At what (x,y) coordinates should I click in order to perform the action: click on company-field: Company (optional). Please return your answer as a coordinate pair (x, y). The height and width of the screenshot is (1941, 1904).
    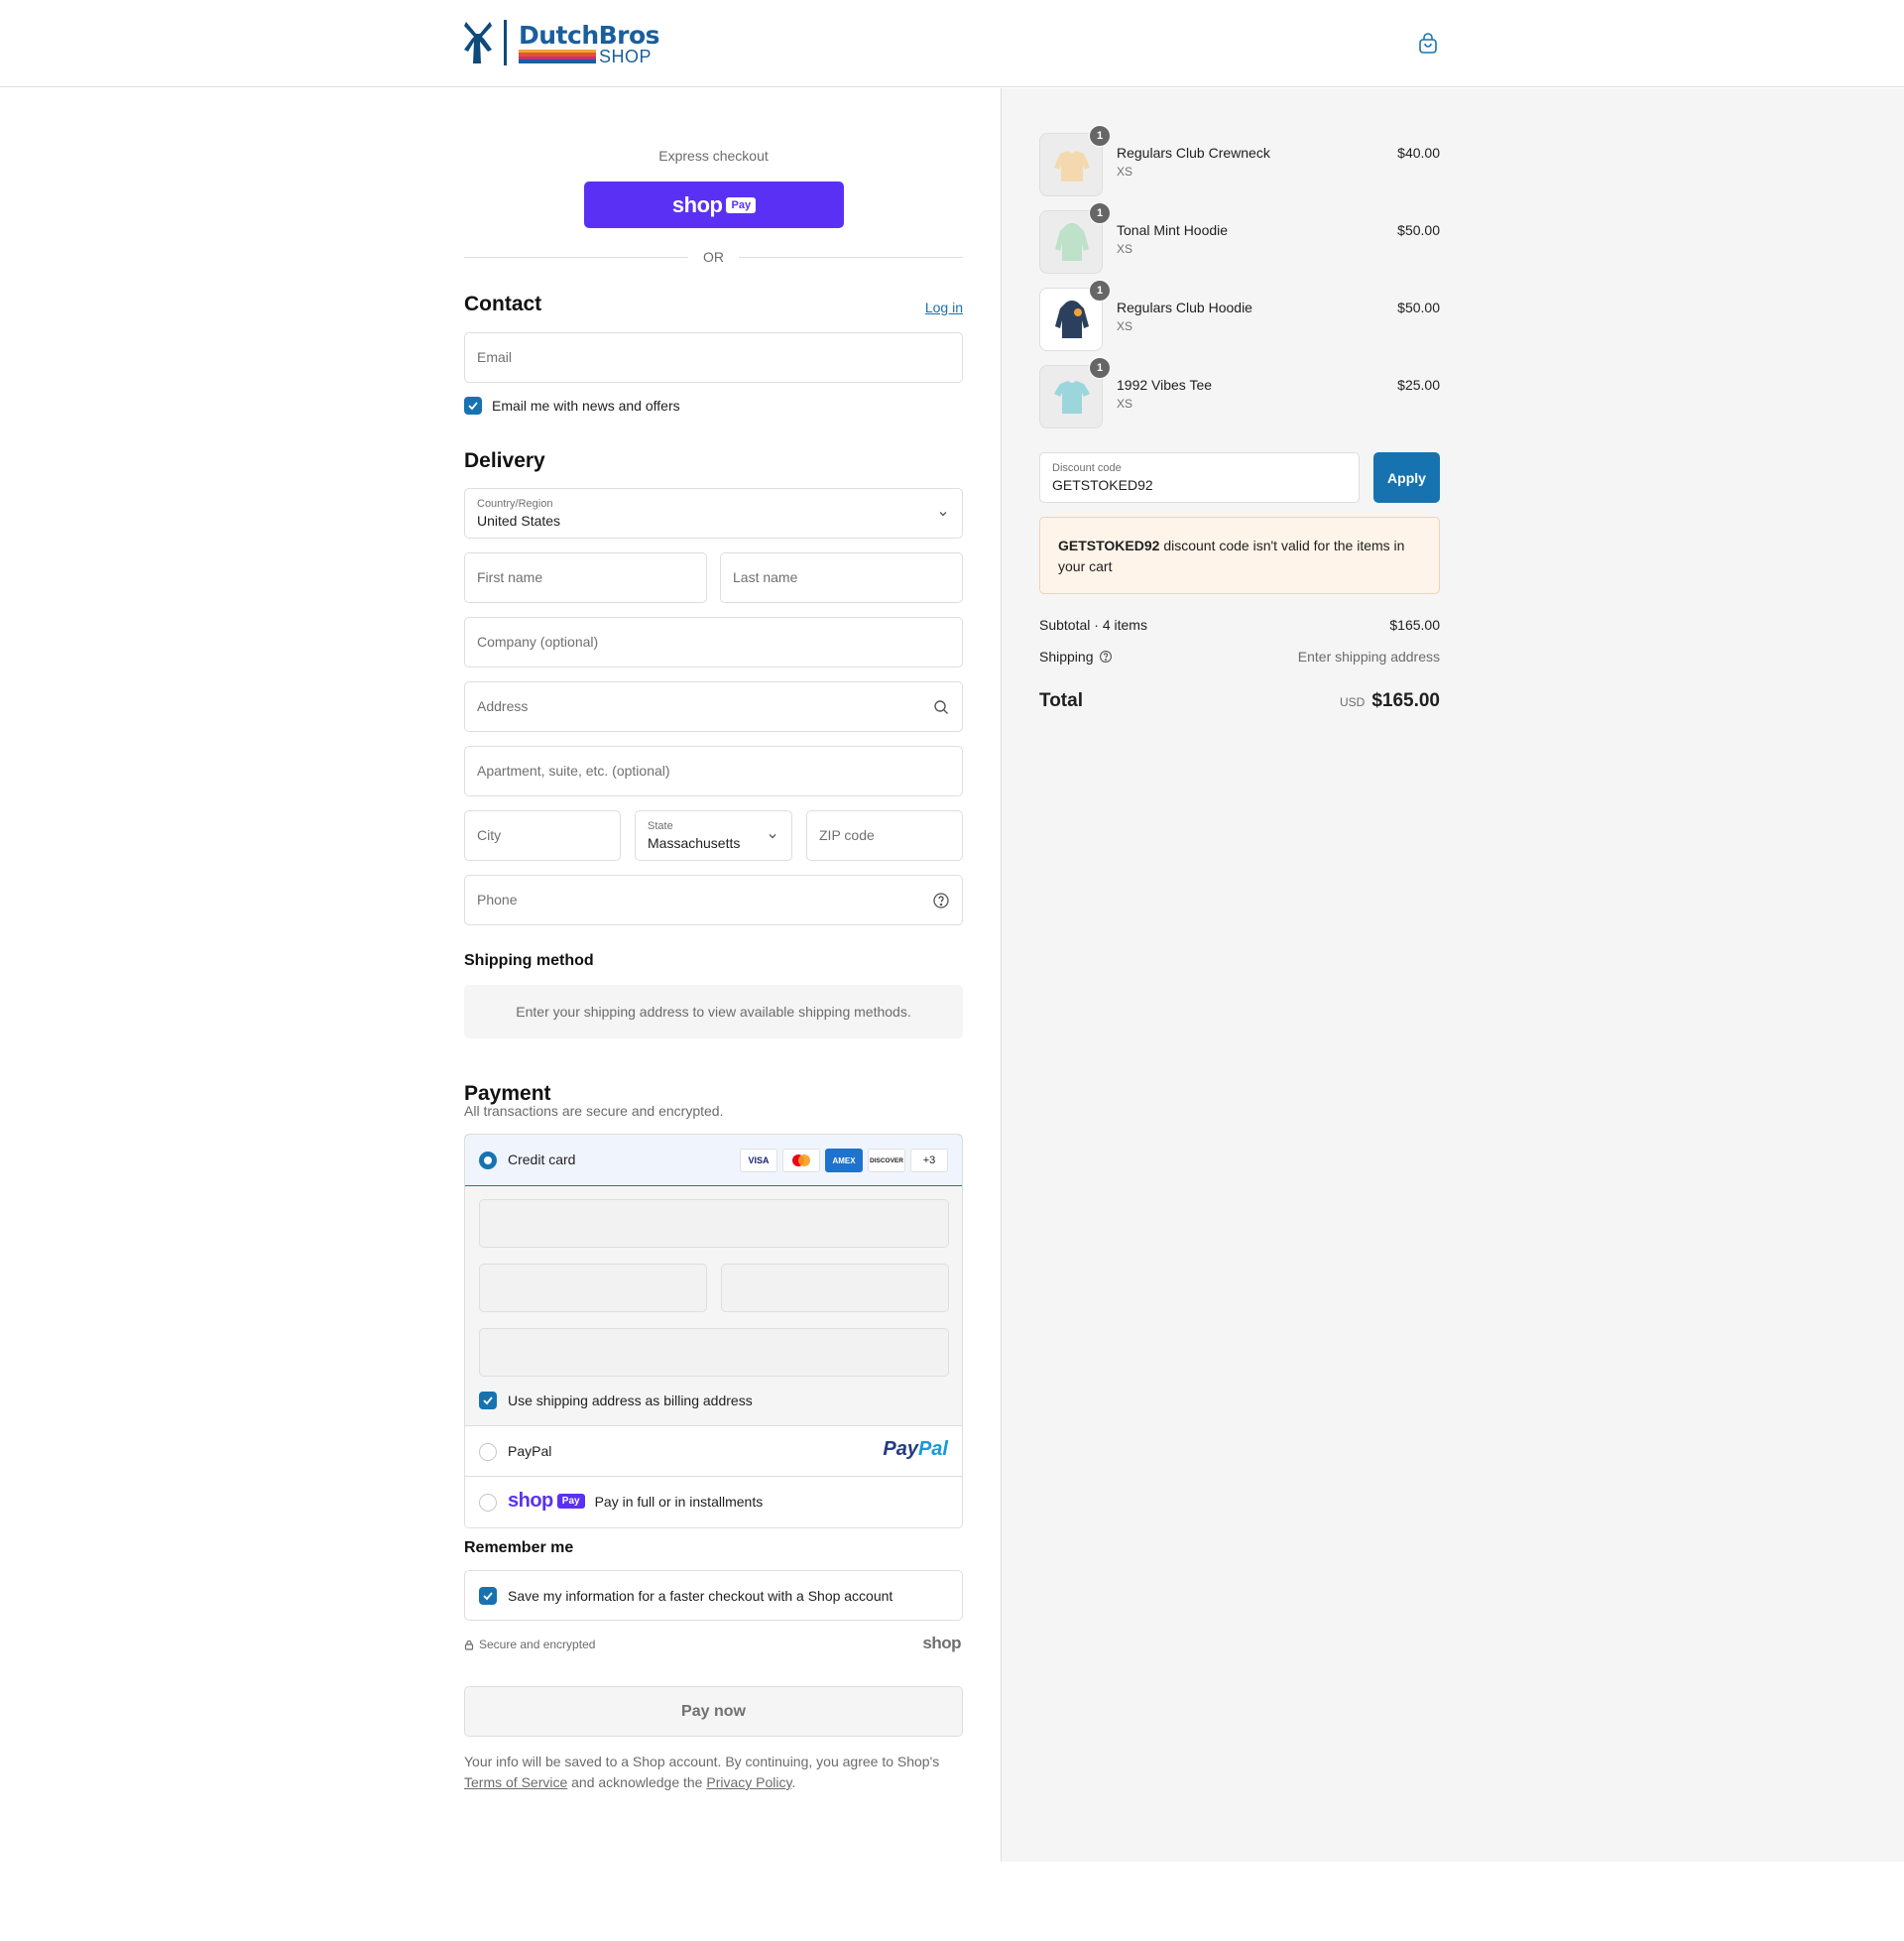
    Looking at the image, I should click on (713, 642).